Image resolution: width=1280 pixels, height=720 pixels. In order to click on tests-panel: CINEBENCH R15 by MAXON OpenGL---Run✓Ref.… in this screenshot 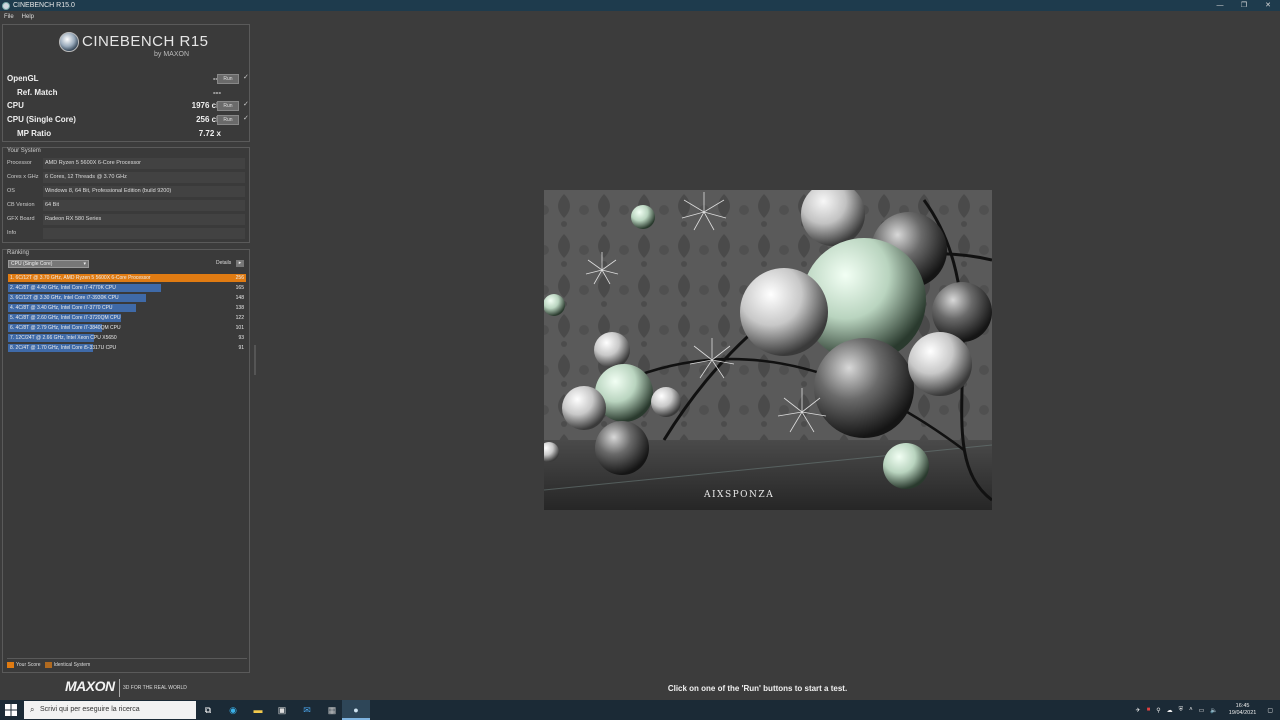, I will do `click(126, 83)`.